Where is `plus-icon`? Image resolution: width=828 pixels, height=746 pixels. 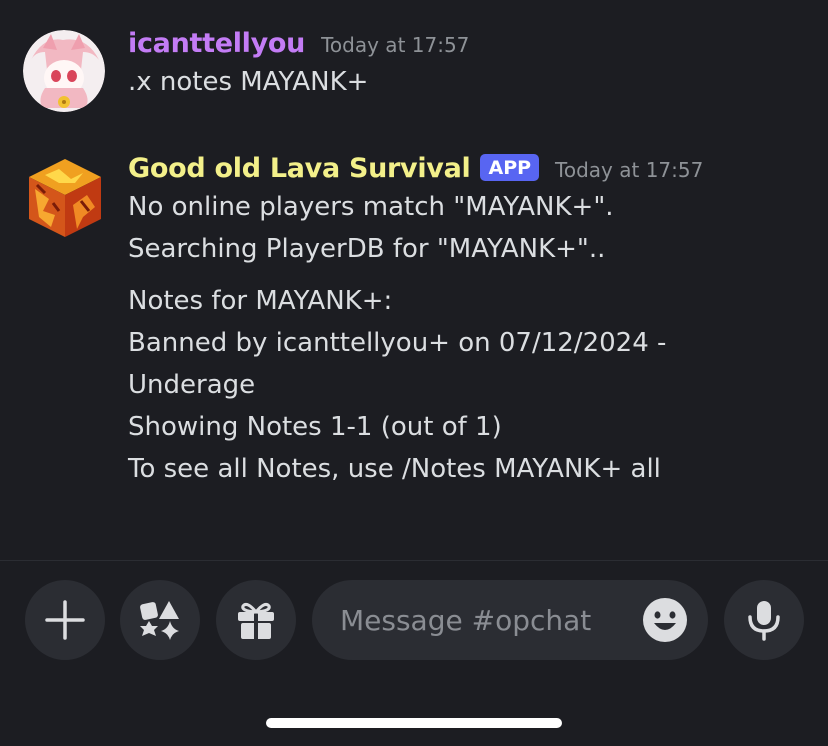 plus-icon is located at coordinates (65, 620).